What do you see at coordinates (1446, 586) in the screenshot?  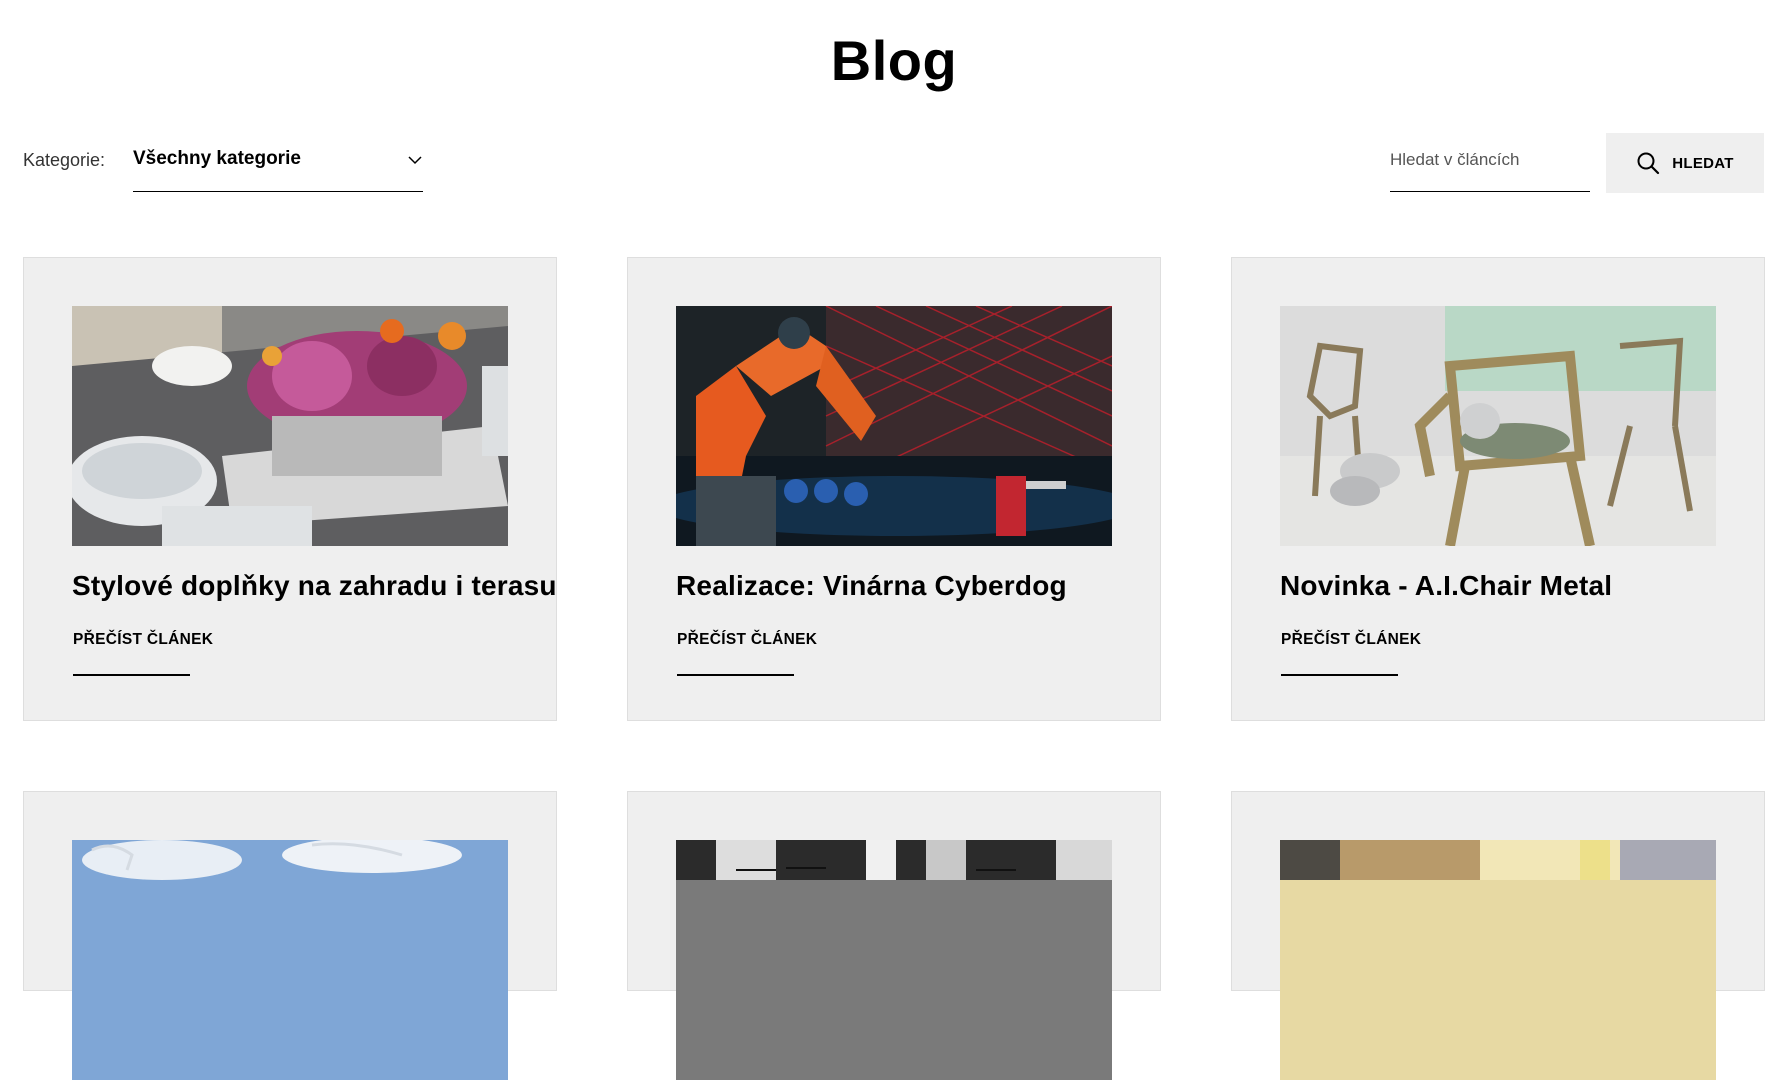 I see `article-title: Novinka - A.I.Chair Metal` at bounding box center [1446, 586].